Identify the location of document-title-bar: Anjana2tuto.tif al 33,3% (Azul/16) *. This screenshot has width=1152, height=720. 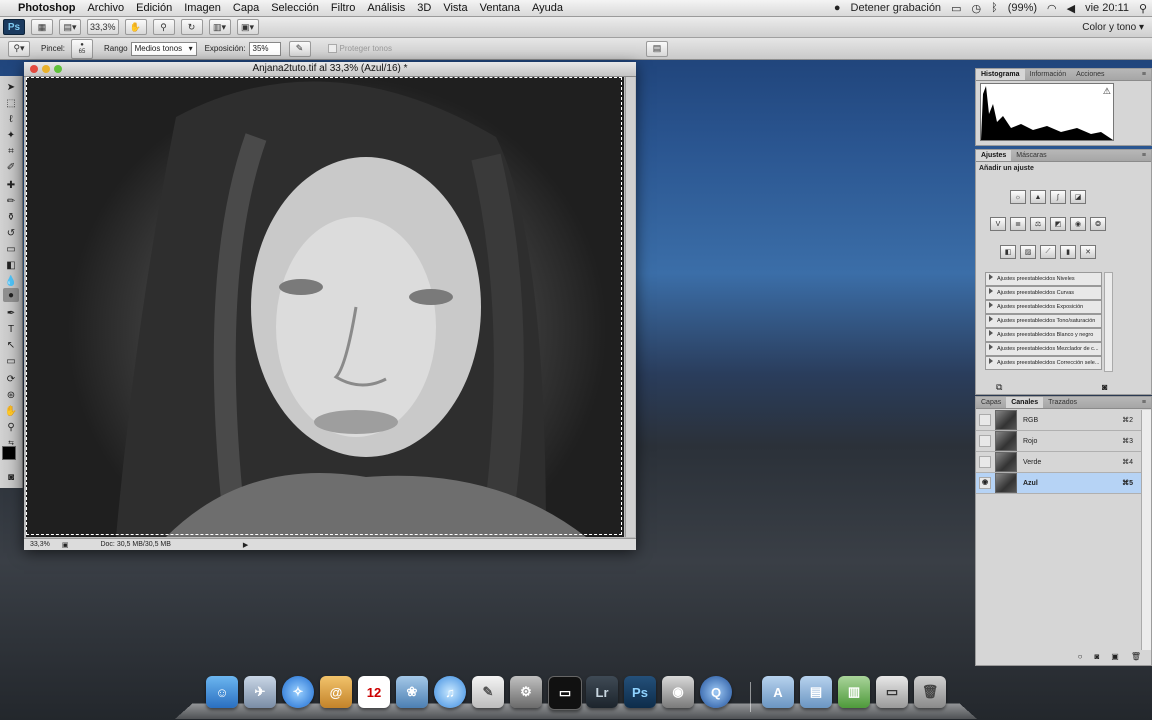
(330, 69).